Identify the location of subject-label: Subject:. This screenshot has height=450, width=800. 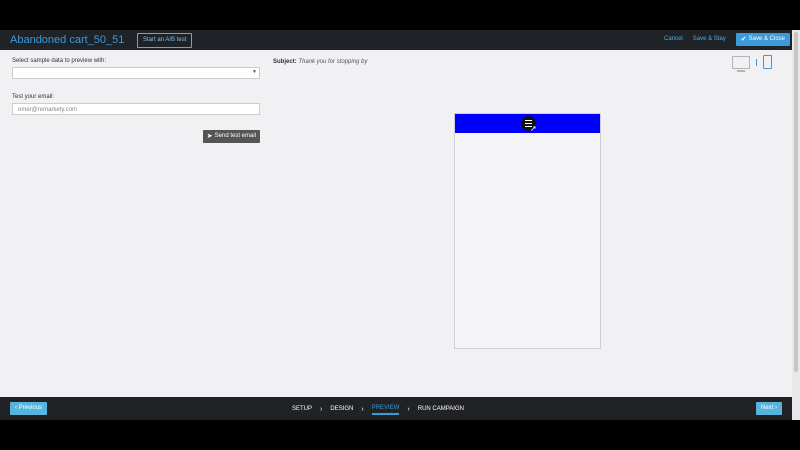
(285, 62).